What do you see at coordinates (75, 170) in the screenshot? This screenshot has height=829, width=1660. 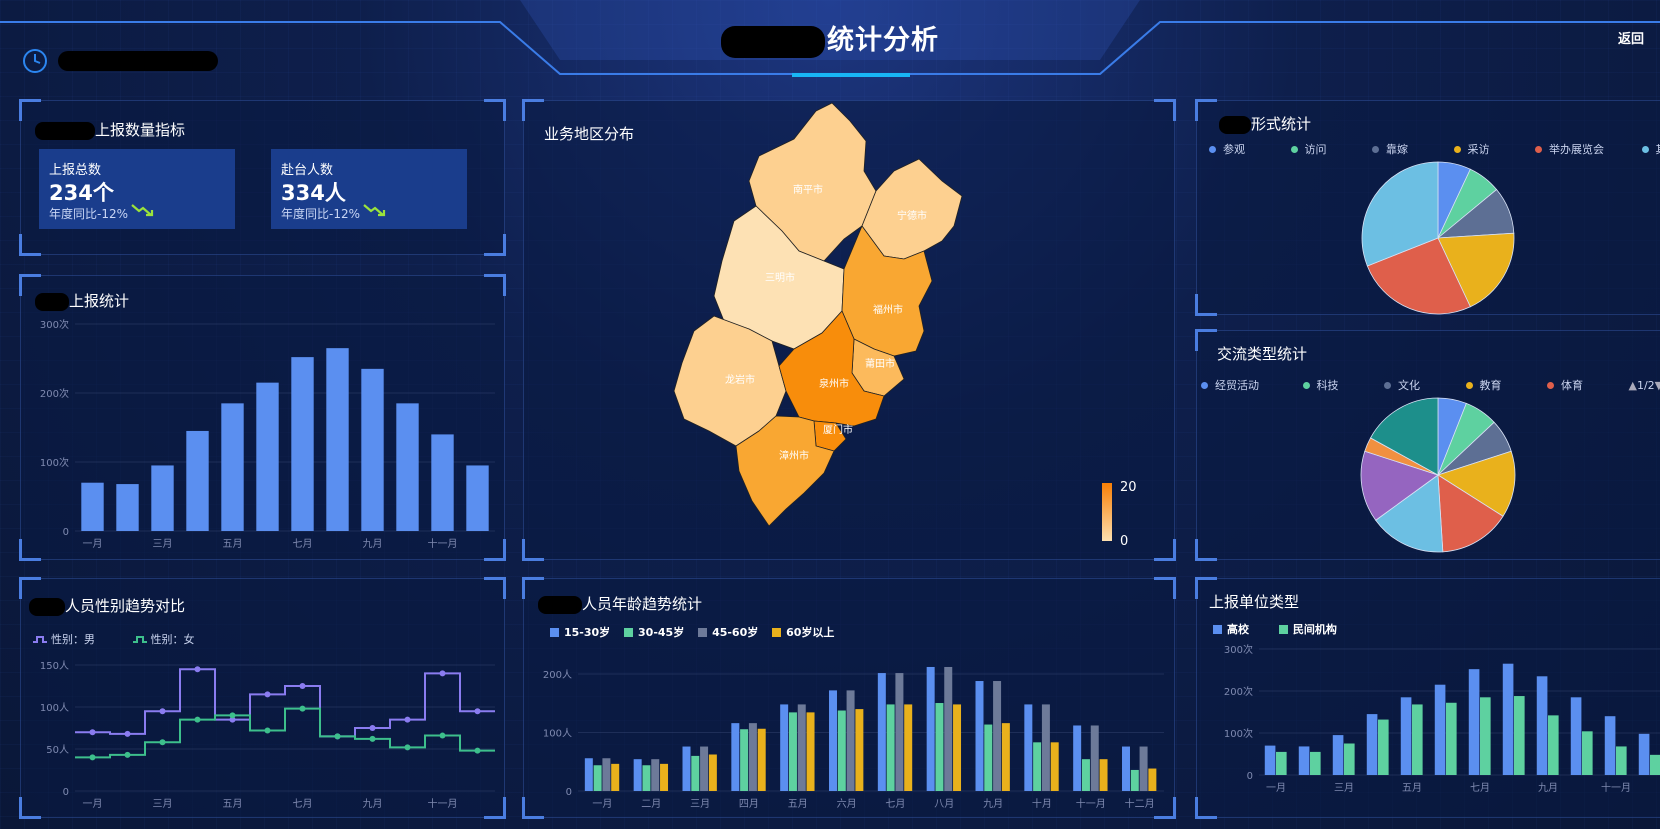 I see `kpi-label: 上报总数` at bounding box center [75, 170].